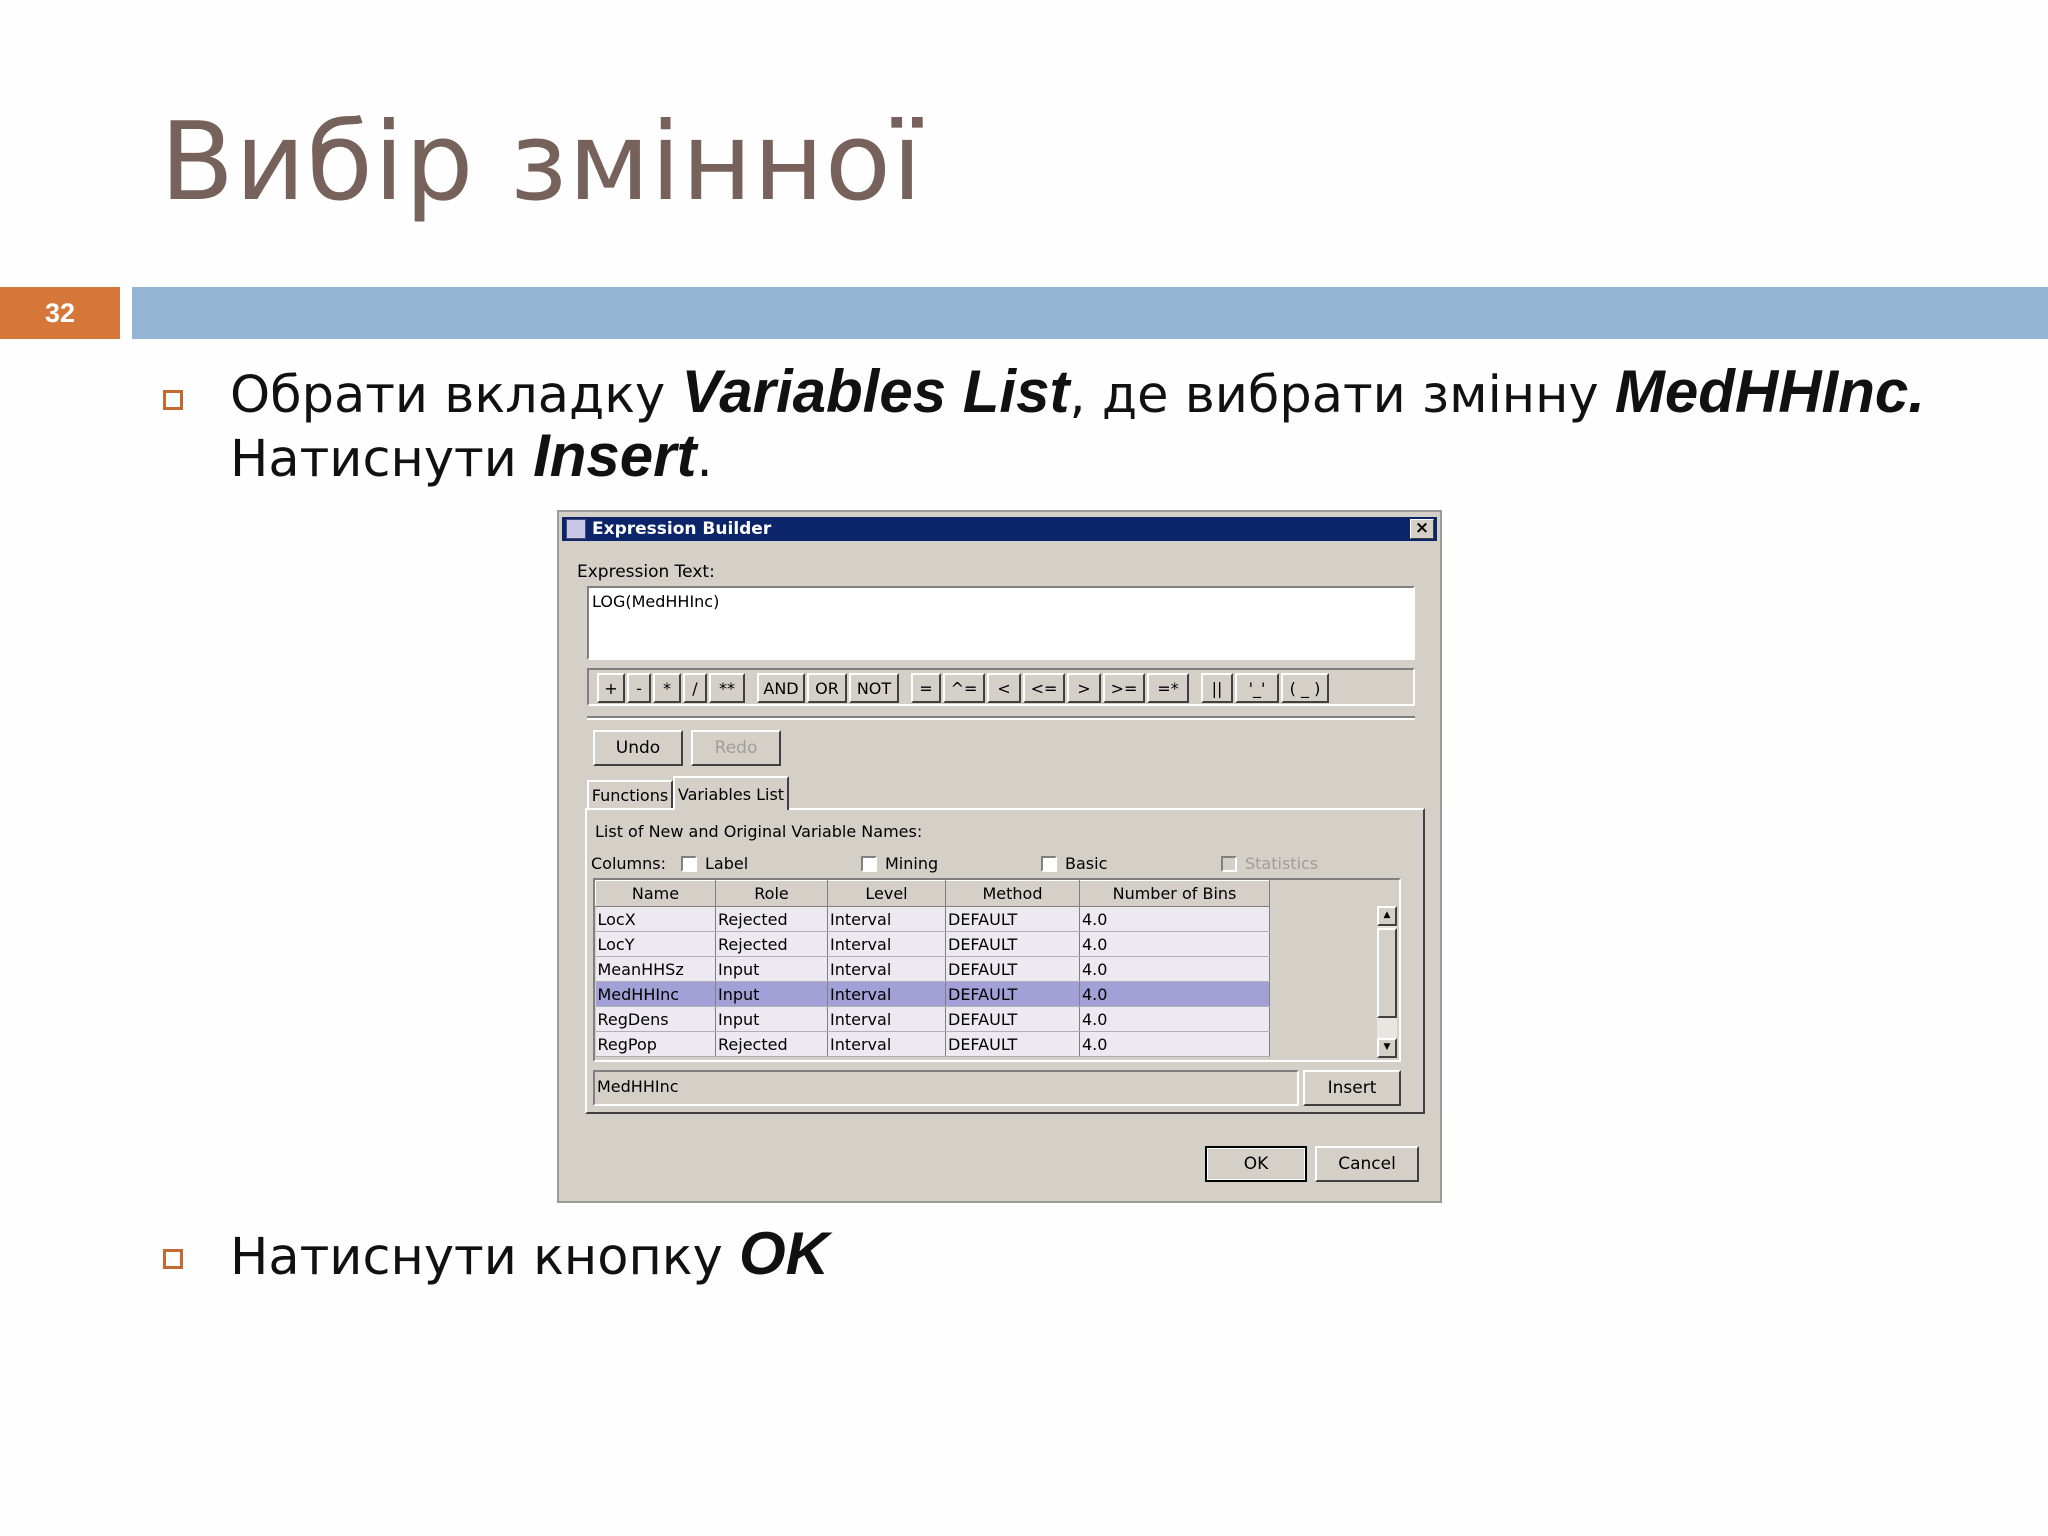 The width and height of the screenshot is (2048, 1536). Describe the element at coordinates (827, 688) in the screenshot. I see `op-or-button: OR` at that location.